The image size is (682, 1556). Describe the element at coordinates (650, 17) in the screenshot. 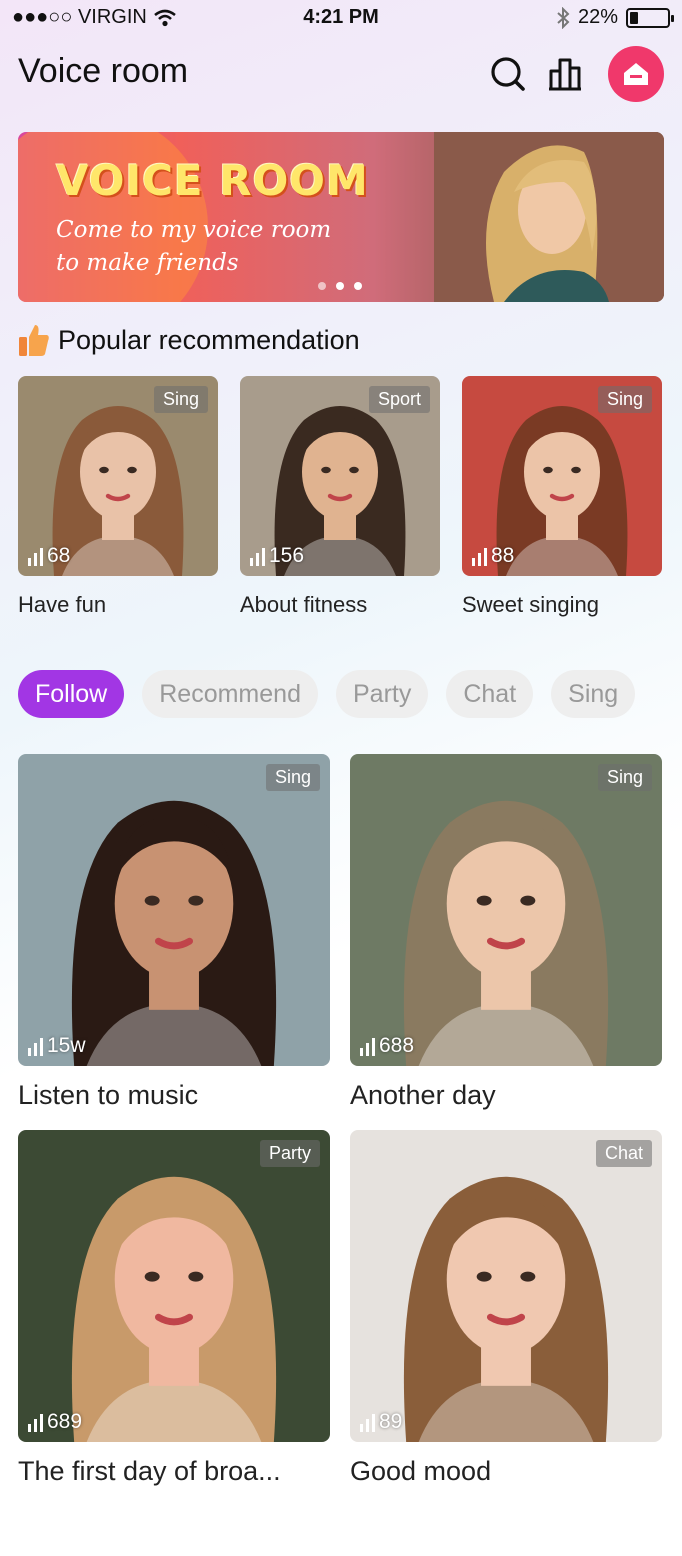

I see `battery-icon` at that location.